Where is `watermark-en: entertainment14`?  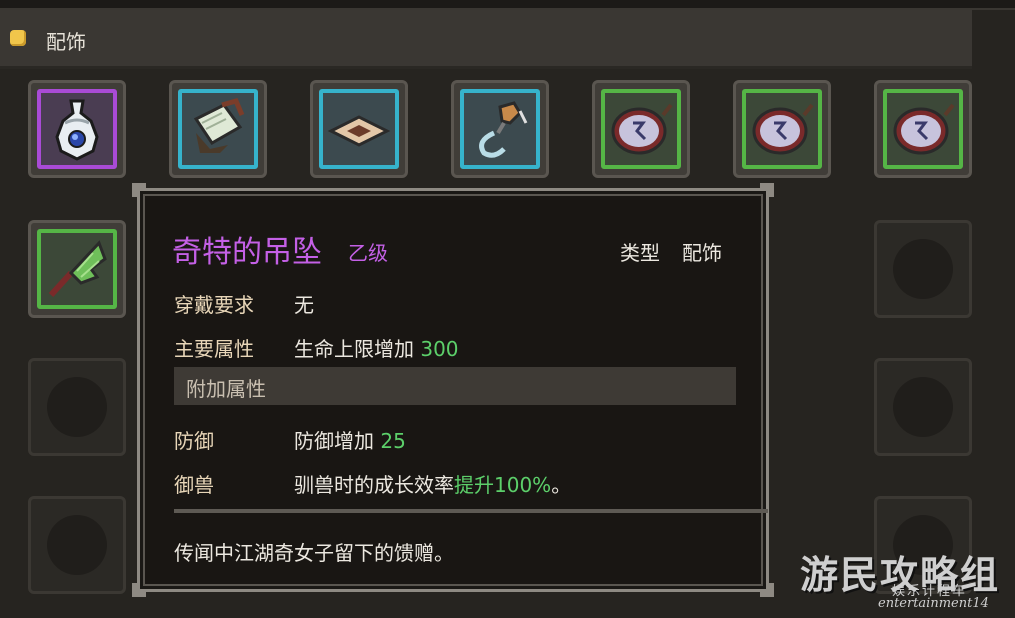
watermark-en: entertainment14 is located at coordinates (933, 603).